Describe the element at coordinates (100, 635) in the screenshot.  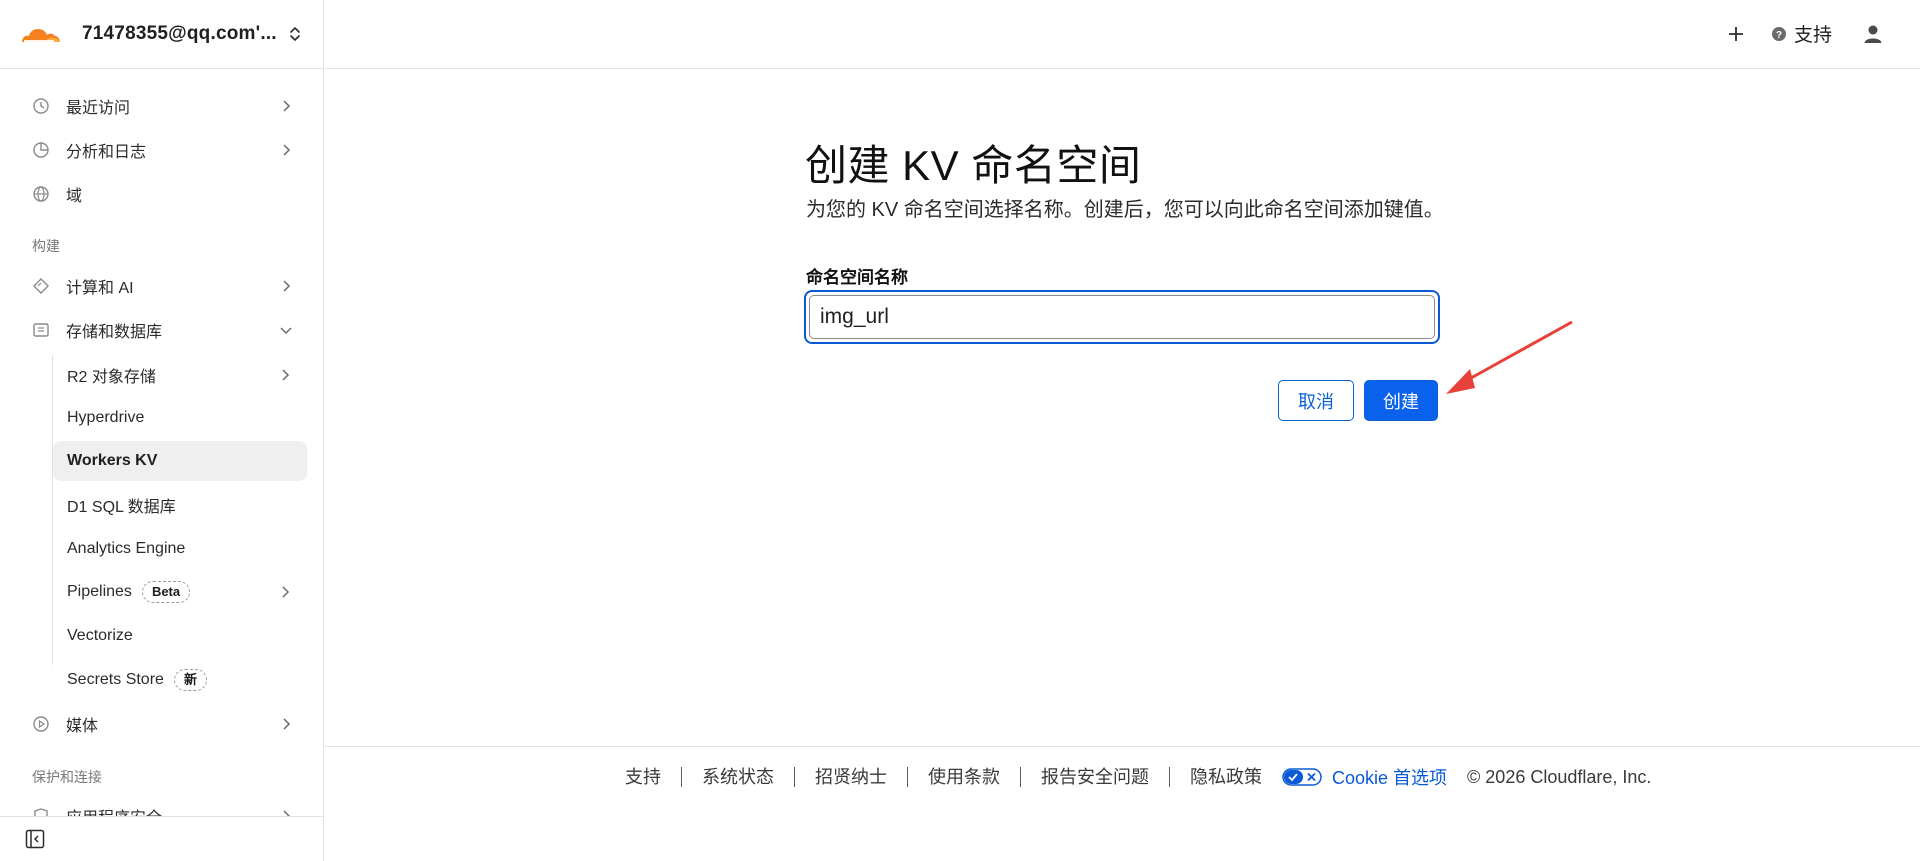
I see `sidebar-item-label: Vectorize` at that location.